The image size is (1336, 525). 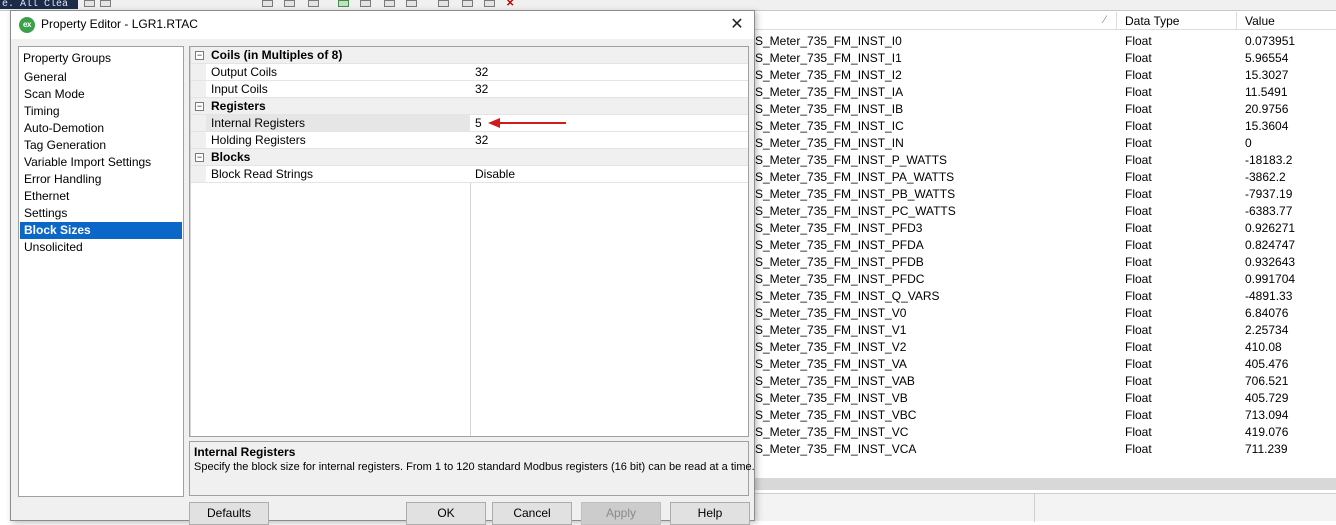 What do you see at coordinates (478, 123) in the screenshot?
I see `property-value: 5` at bounding box center [478, 123].